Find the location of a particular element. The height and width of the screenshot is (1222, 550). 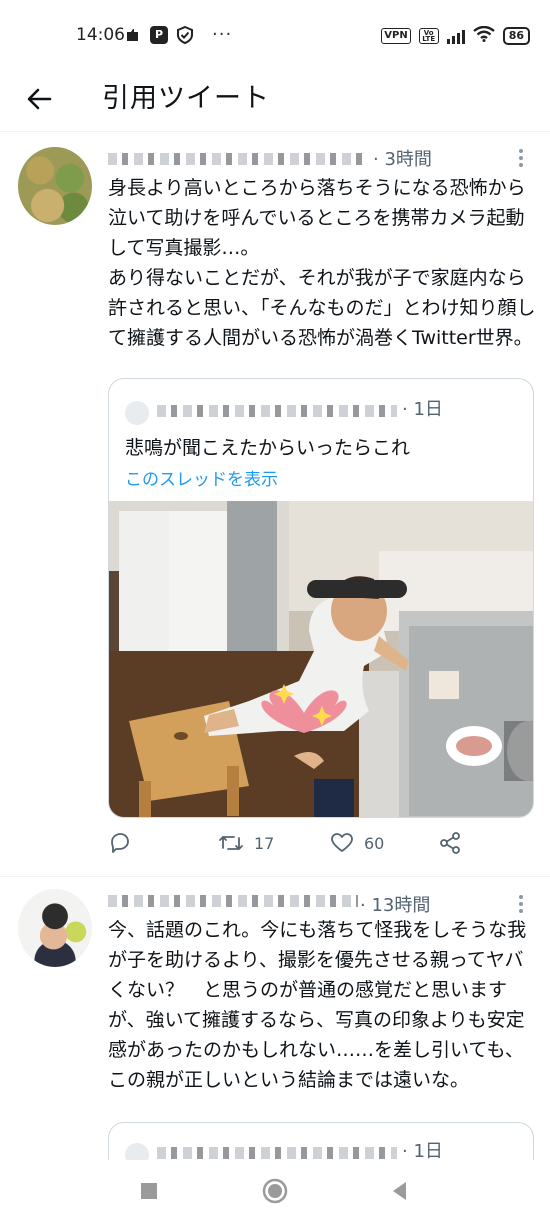

system-nav-bar is located at coordinates (275, 1191).